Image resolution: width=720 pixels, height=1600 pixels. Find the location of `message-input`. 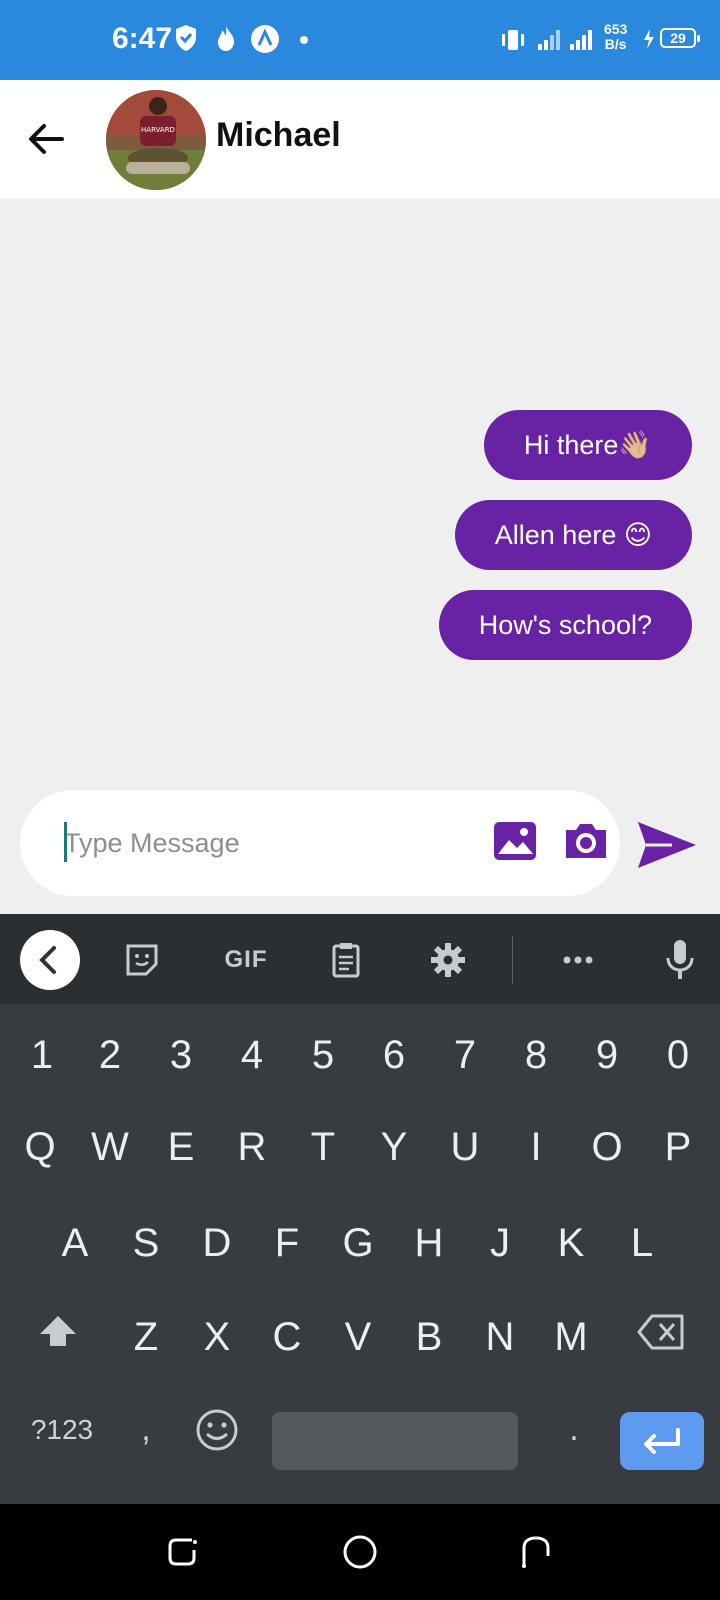

message-input is located at coordinates (254, 843).